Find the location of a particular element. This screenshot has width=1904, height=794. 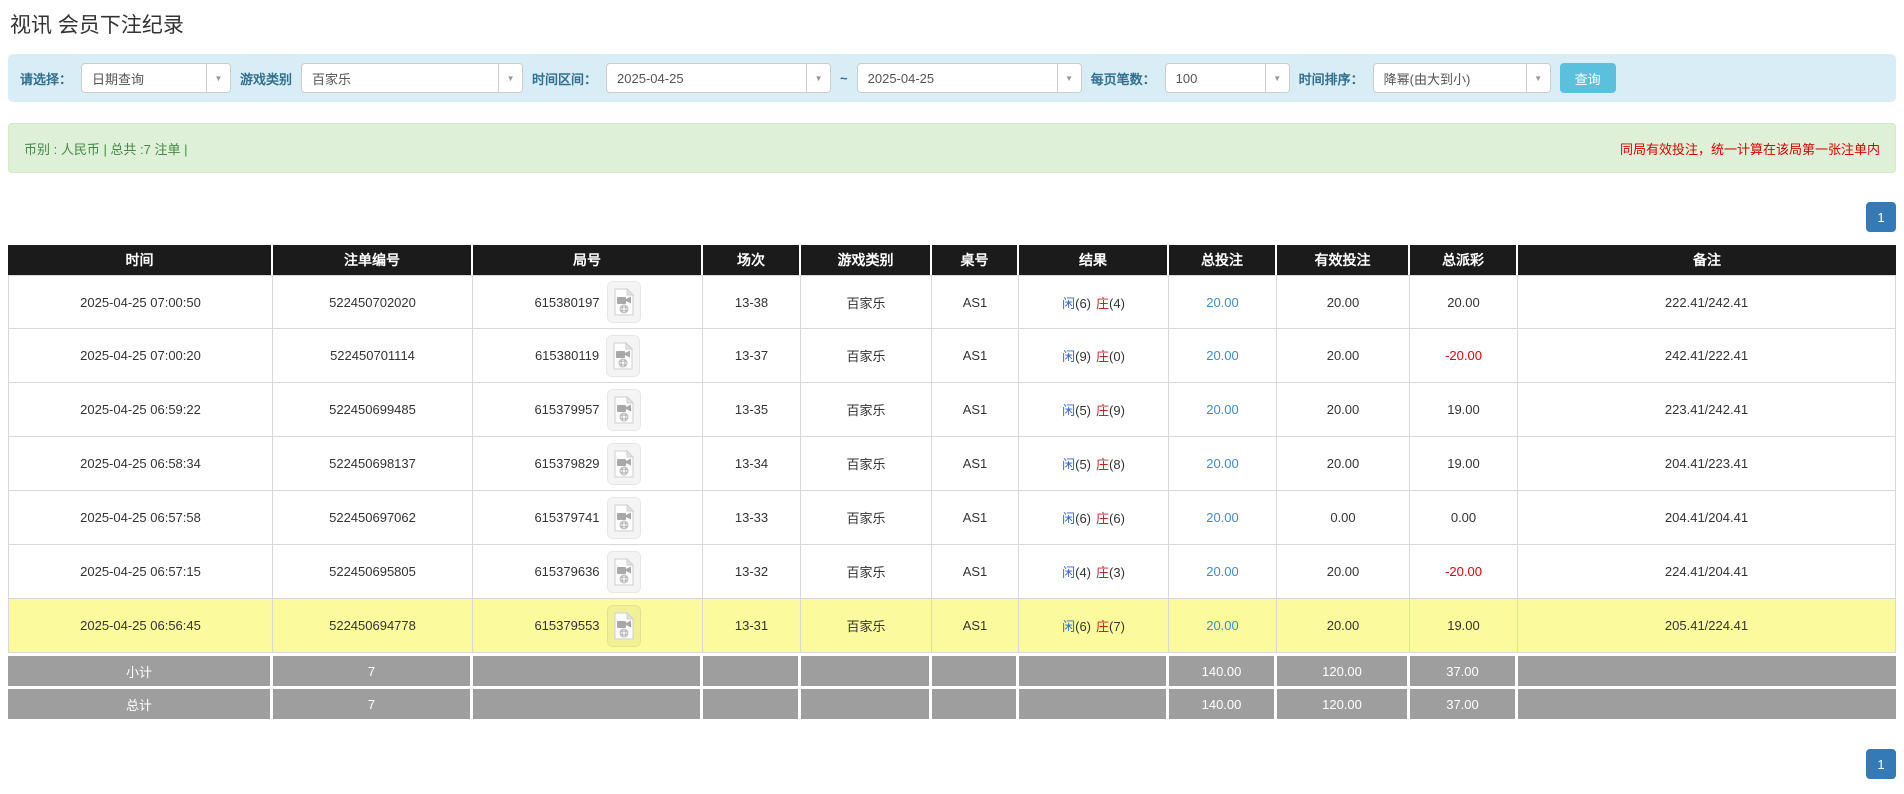

cell-session: 13-33 is located at coordinates (752, 518).